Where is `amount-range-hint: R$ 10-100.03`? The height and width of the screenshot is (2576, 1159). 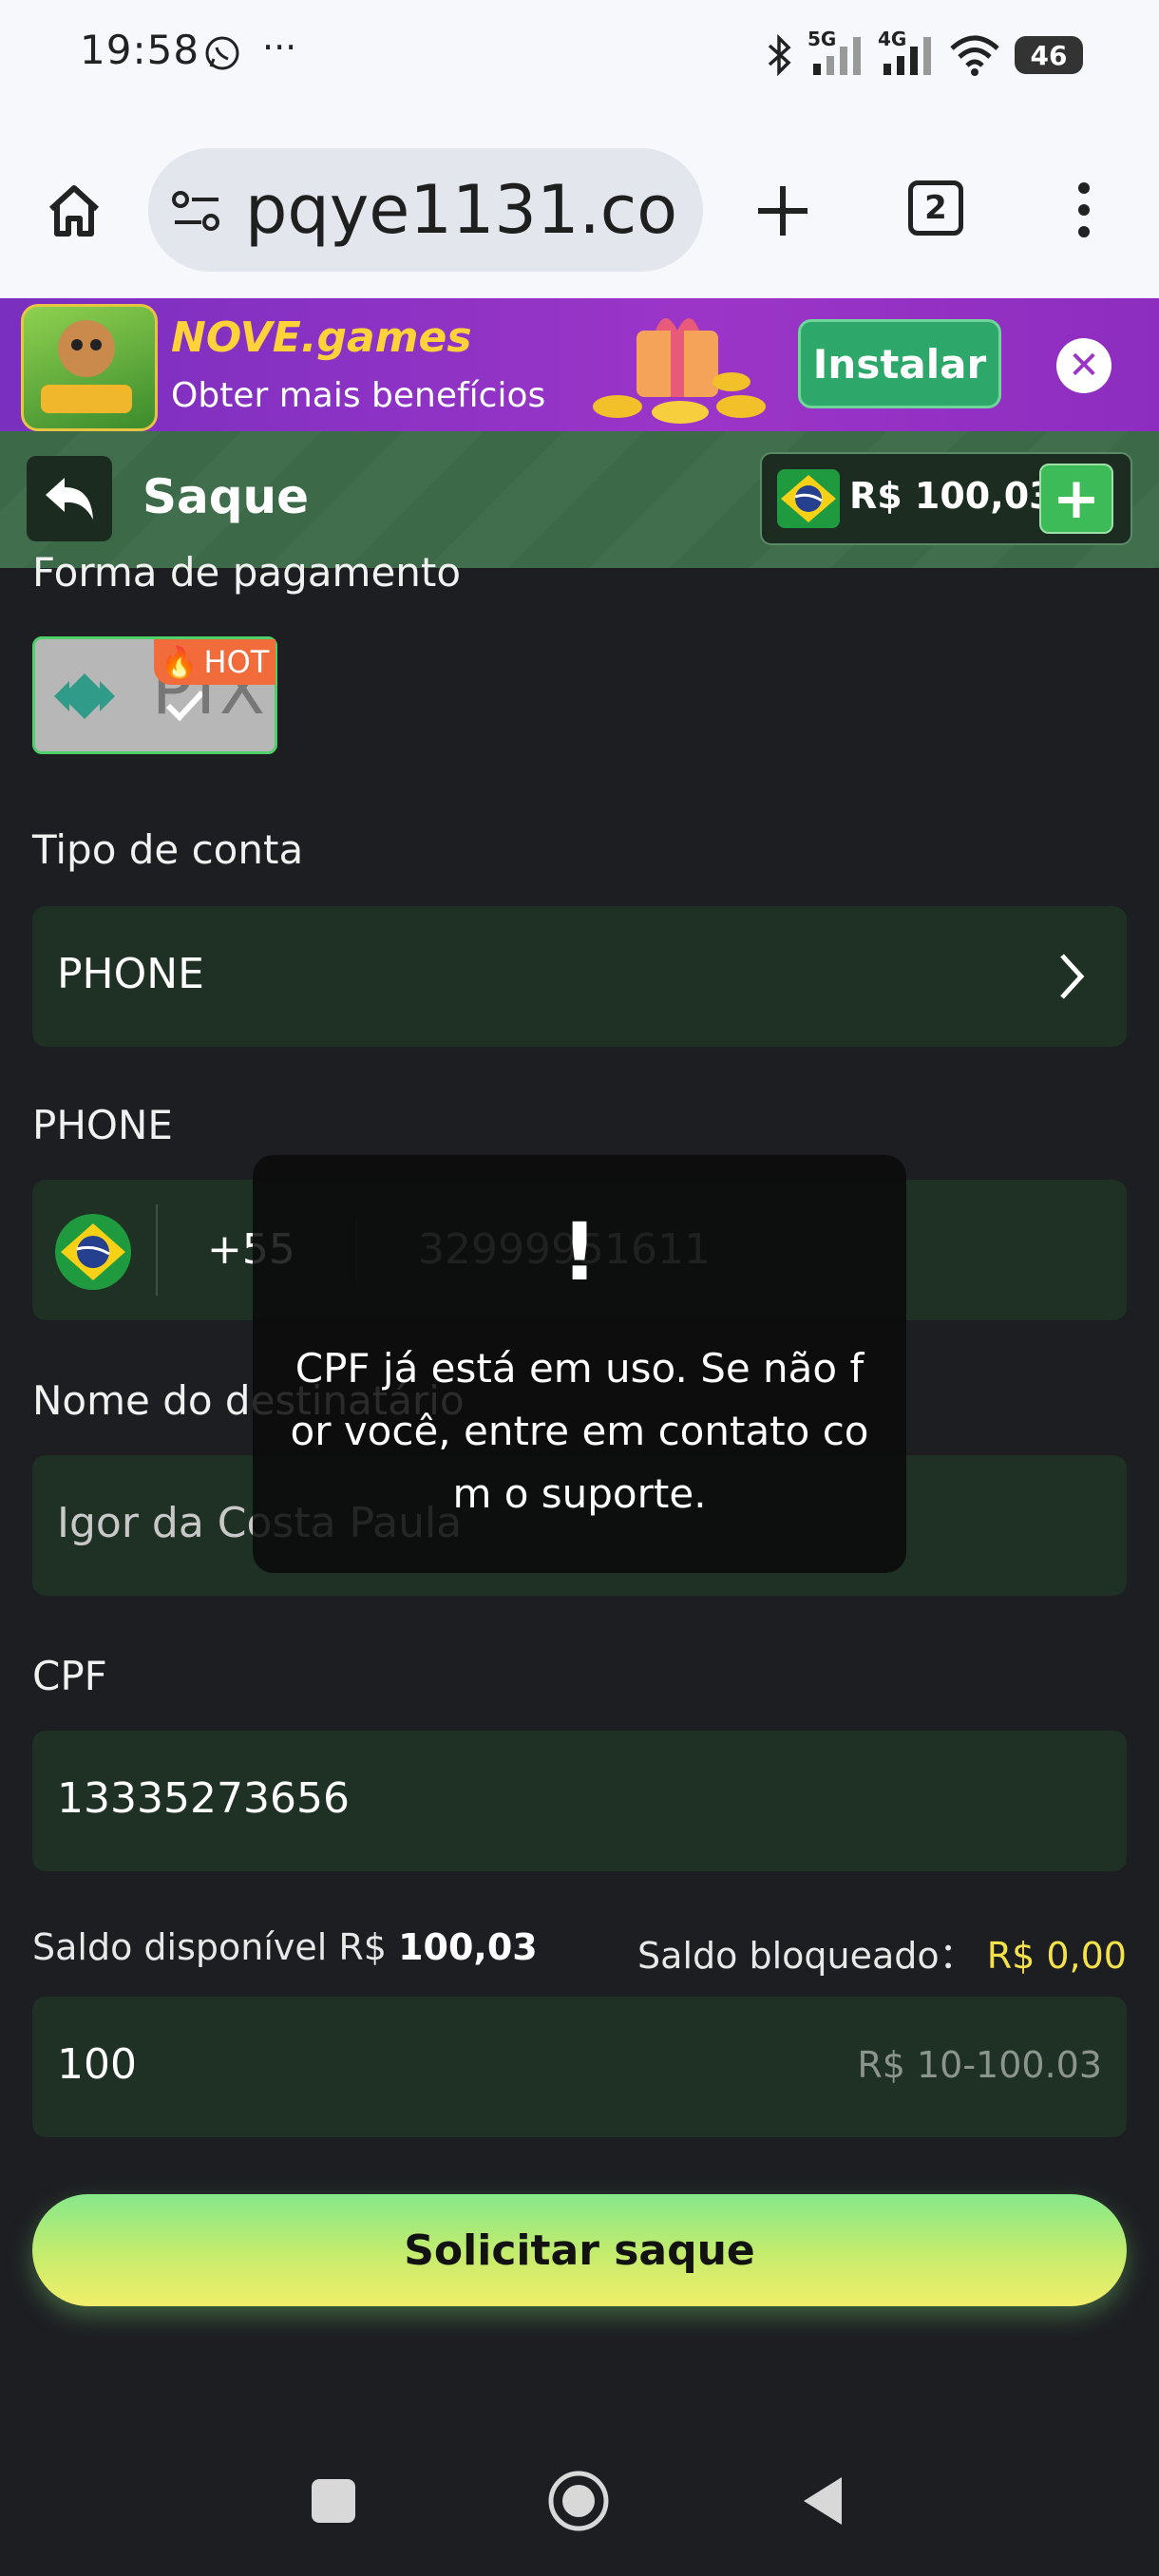 amount-range-hint: R$ 10-100.03 is located at coordinates (979, 2065).